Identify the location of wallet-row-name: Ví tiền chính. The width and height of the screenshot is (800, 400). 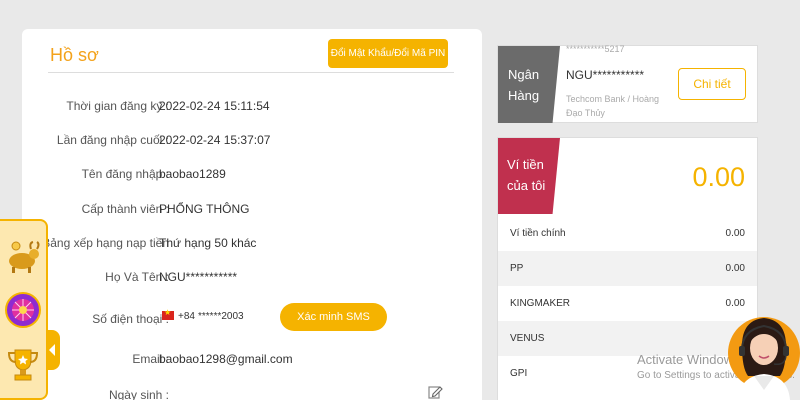
(538, 233).